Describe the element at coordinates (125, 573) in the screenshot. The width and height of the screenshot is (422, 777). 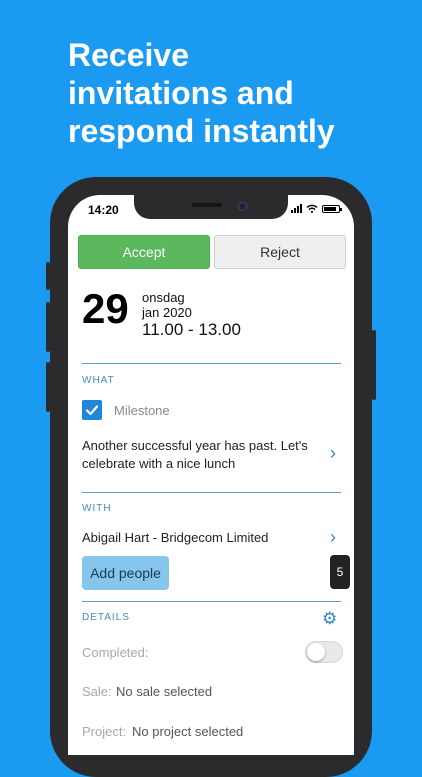
I see `add-people-button: Add people` at that location.